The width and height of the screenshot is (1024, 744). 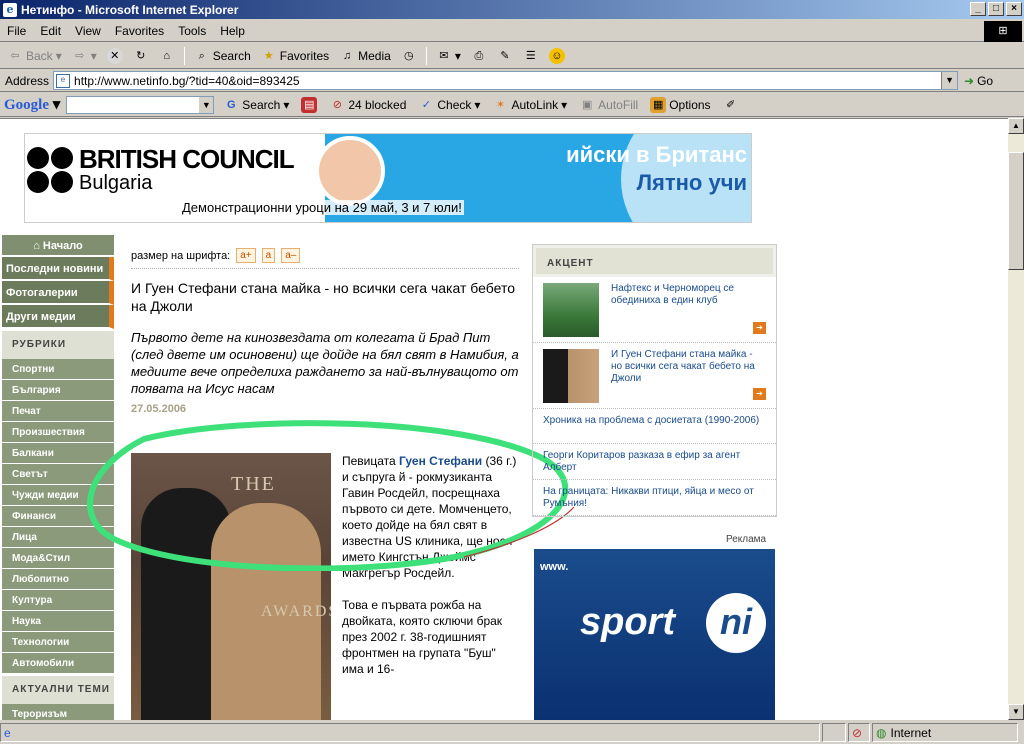 What do you see at coordinates (139, 31) in the screenshot?
I see `menu-favorites: Favorites` at bounding box center [139, 31].